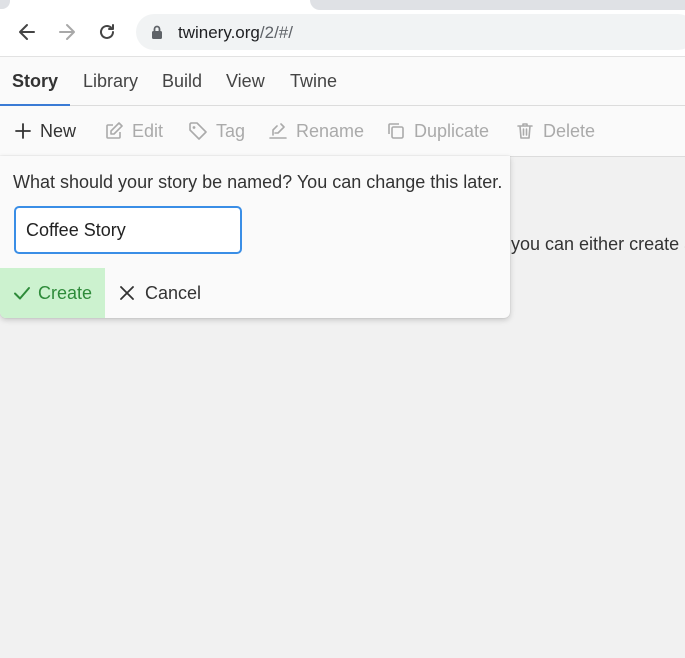  Describe the element at coordinates (245, 81) in the screenshot. I see `tab-view: View` at that location.